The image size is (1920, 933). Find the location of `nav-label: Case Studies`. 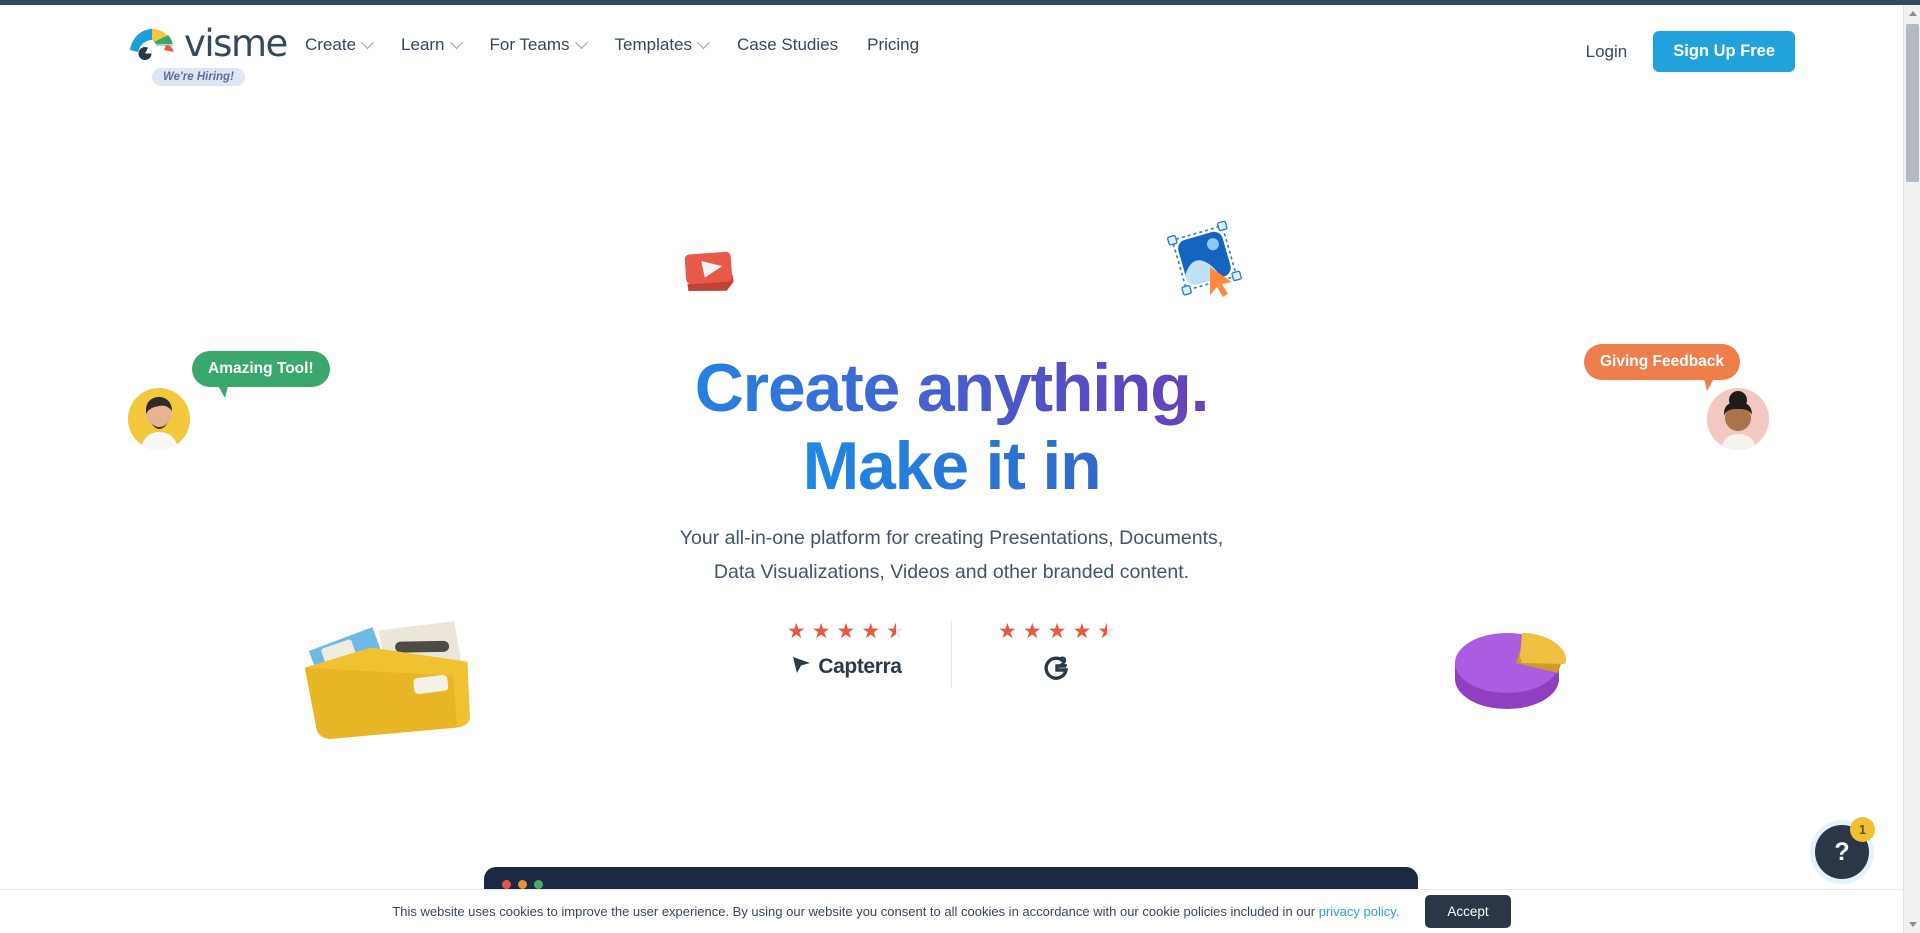

nav-label: Case Studies is located at coordinates (788, 44).